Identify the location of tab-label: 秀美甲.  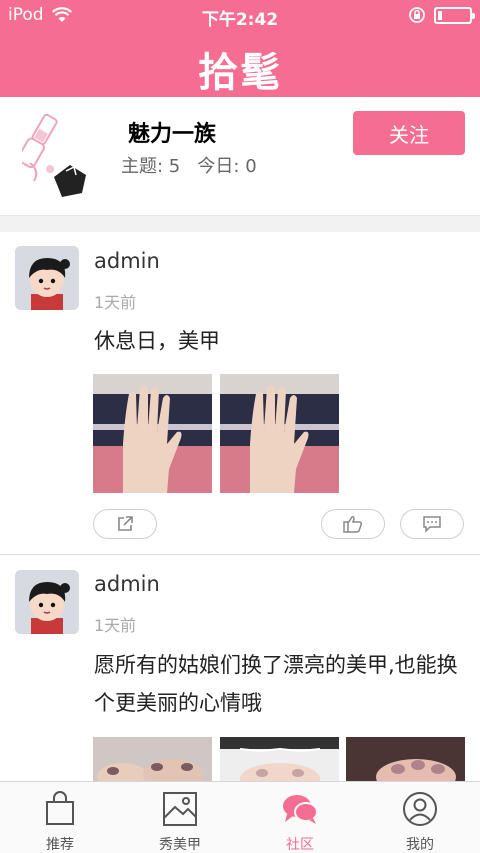
(180, 845).